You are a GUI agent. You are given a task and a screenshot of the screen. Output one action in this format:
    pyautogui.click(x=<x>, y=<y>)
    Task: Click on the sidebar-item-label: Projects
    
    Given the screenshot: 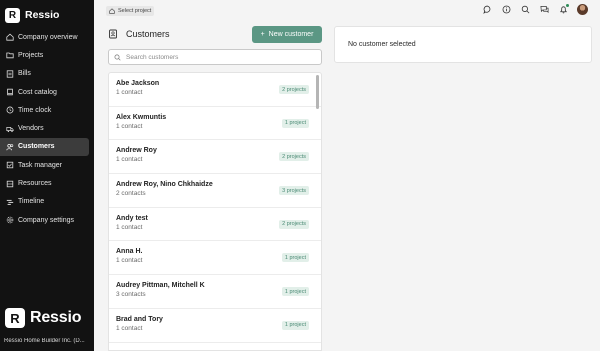 What is the action you would take?
    pyautogui.click(x=31, y=55)
    